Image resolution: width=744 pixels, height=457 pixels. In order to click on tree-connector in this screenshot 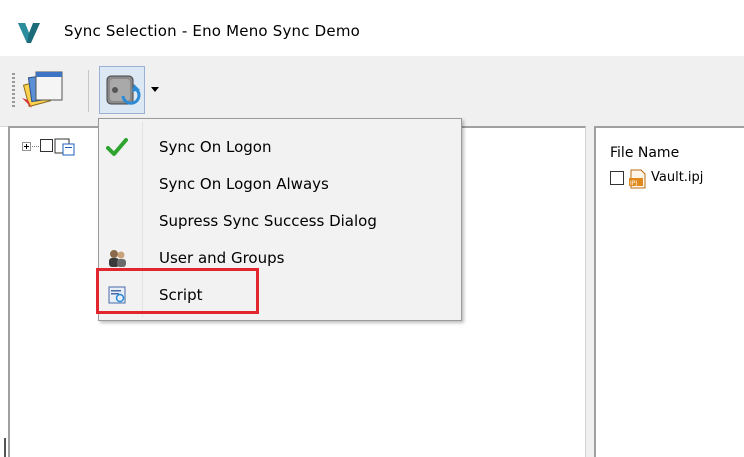, I will do `click(35, 146)`.